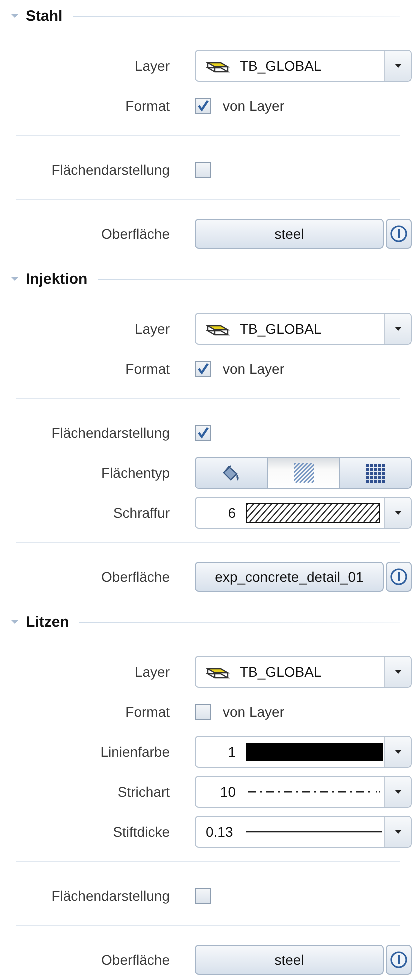 The image size is (414, 978). What do you see at coordinates (304, 473) in the screenshot?
I see `hatch-icon` at bounding box center [304, 473].